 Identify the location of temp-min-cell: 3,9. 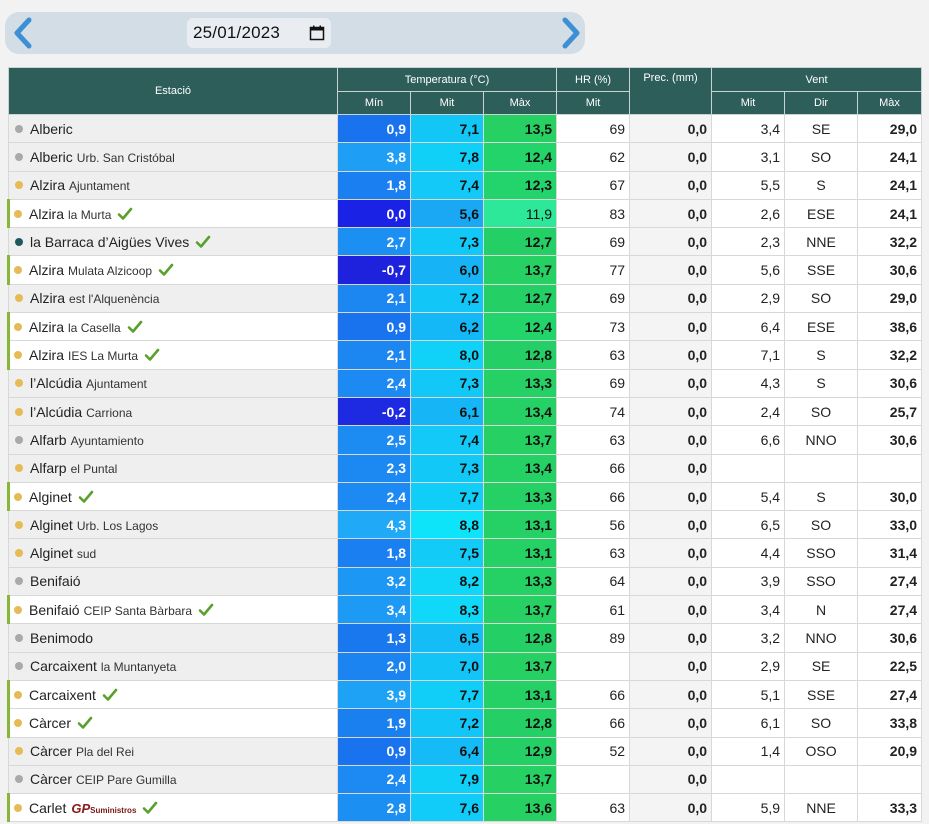
(374, 694).